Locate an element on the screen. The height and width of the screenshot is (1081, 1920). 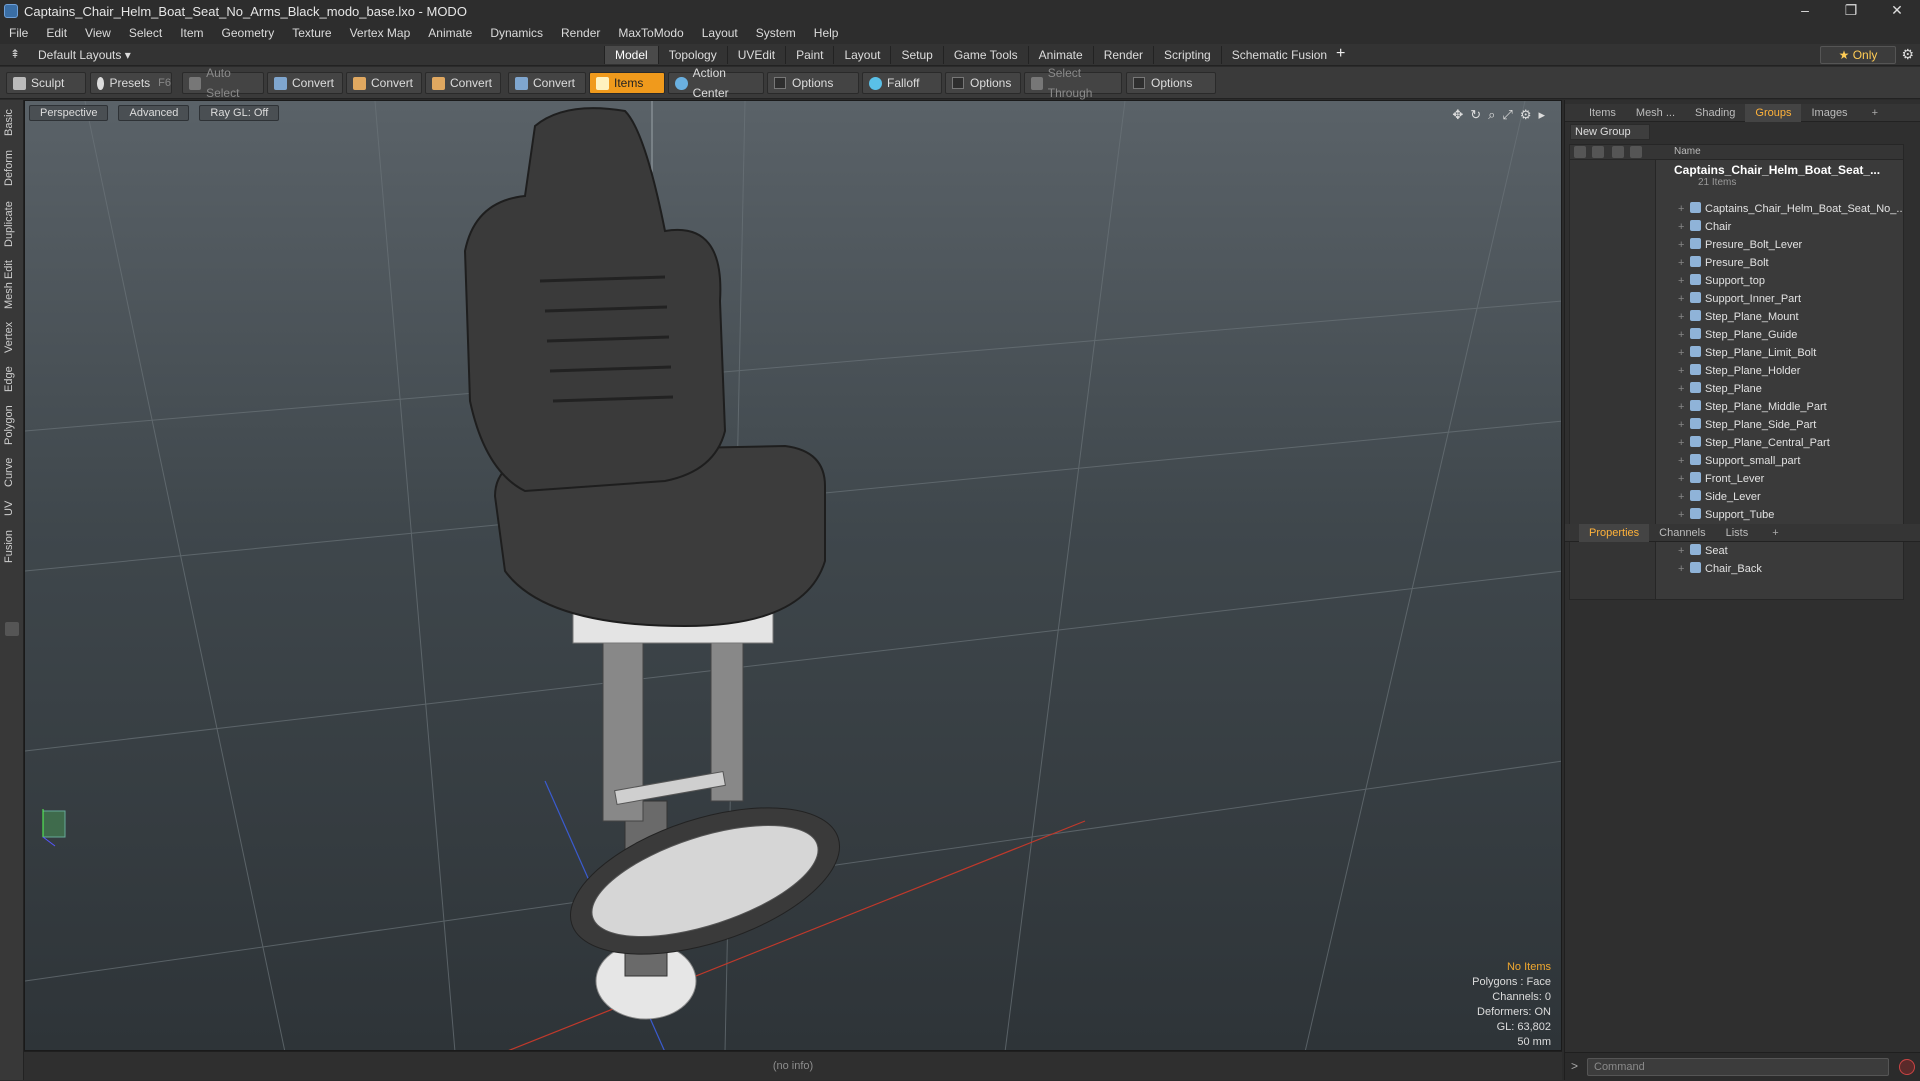
tab-lists: Lists is located at coordinates (1737, 533).